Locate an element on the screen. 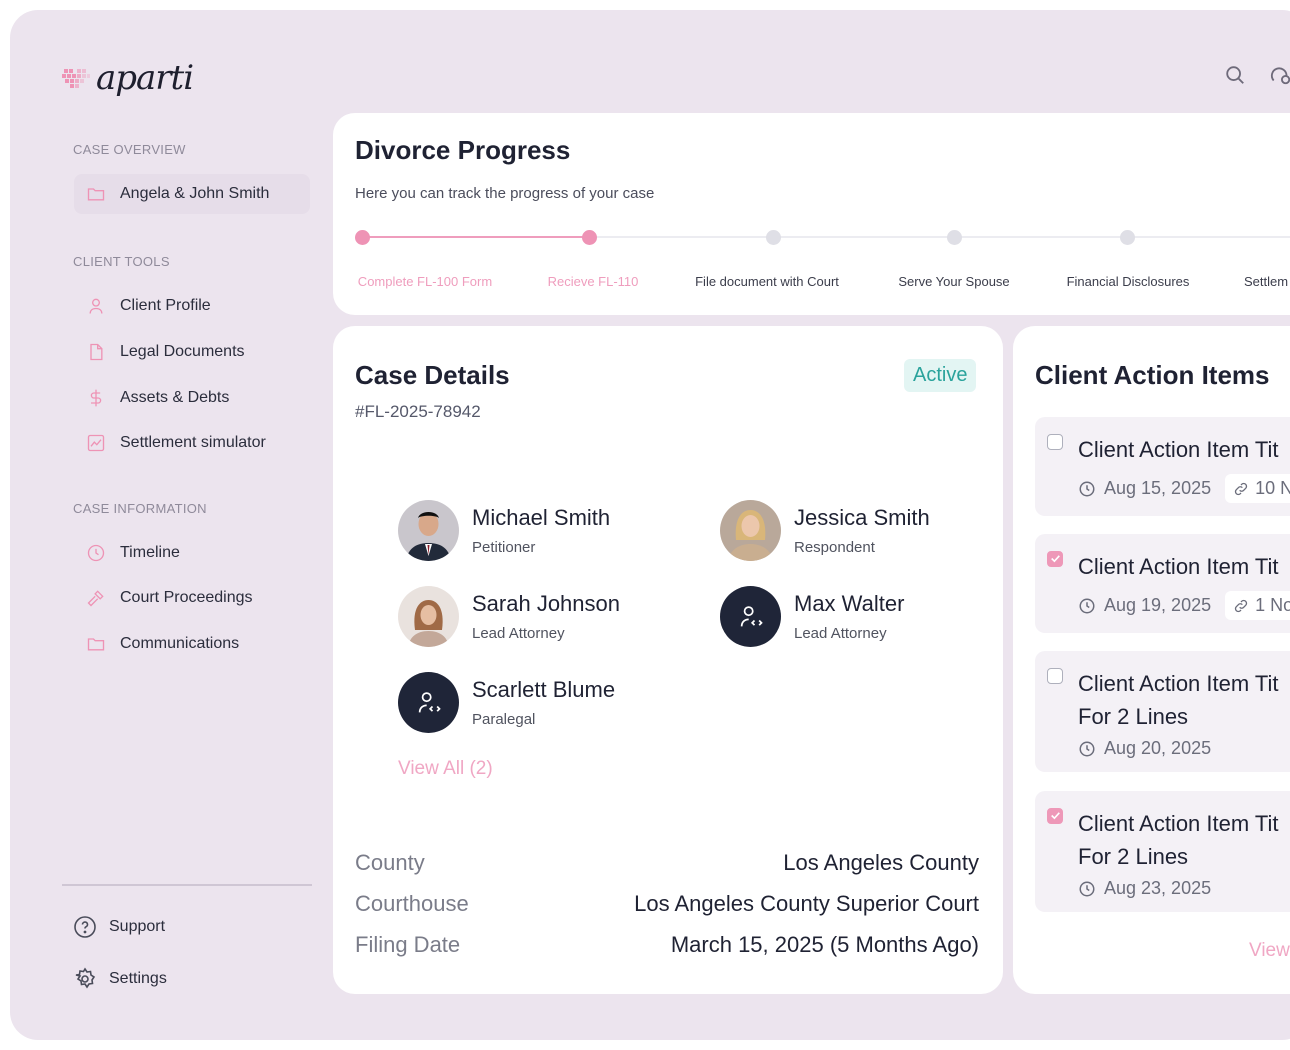  user-icon is located at coordinates (96, 306).